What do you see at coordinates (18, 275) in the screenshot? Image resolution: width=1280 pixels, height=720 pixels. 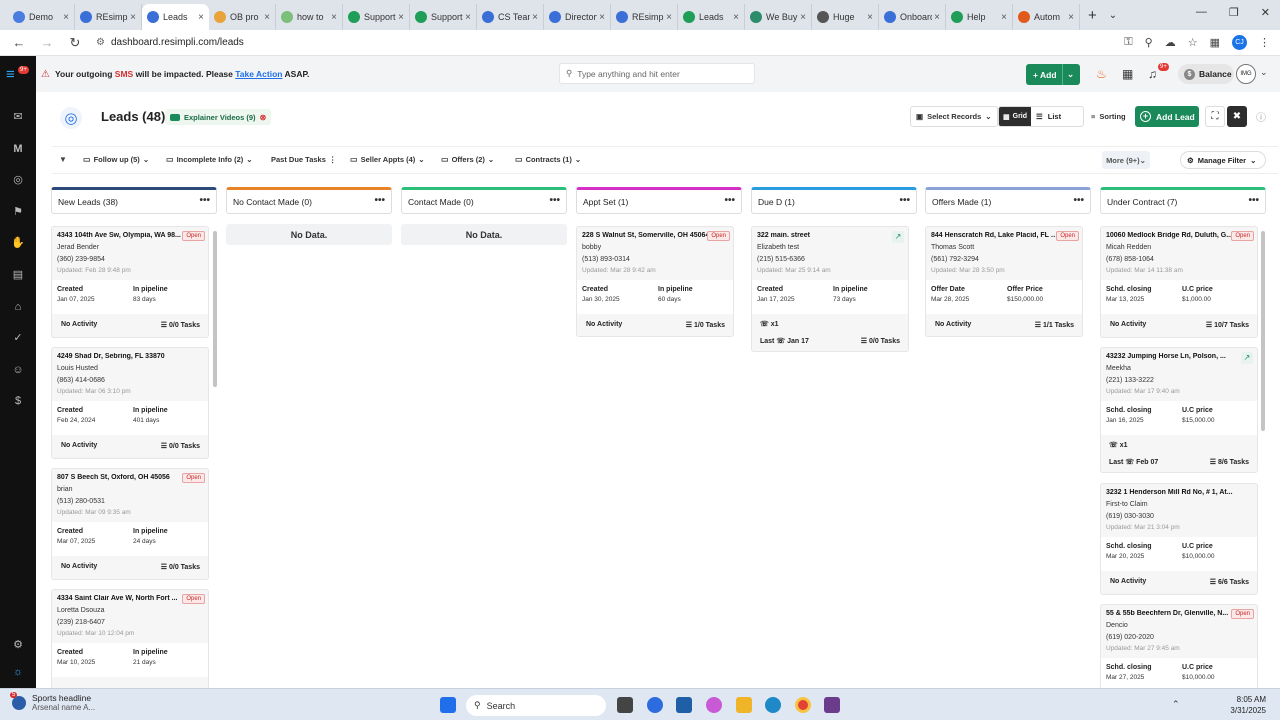 I see `contacts-icon: ▤` at bounding box center [18, 275].